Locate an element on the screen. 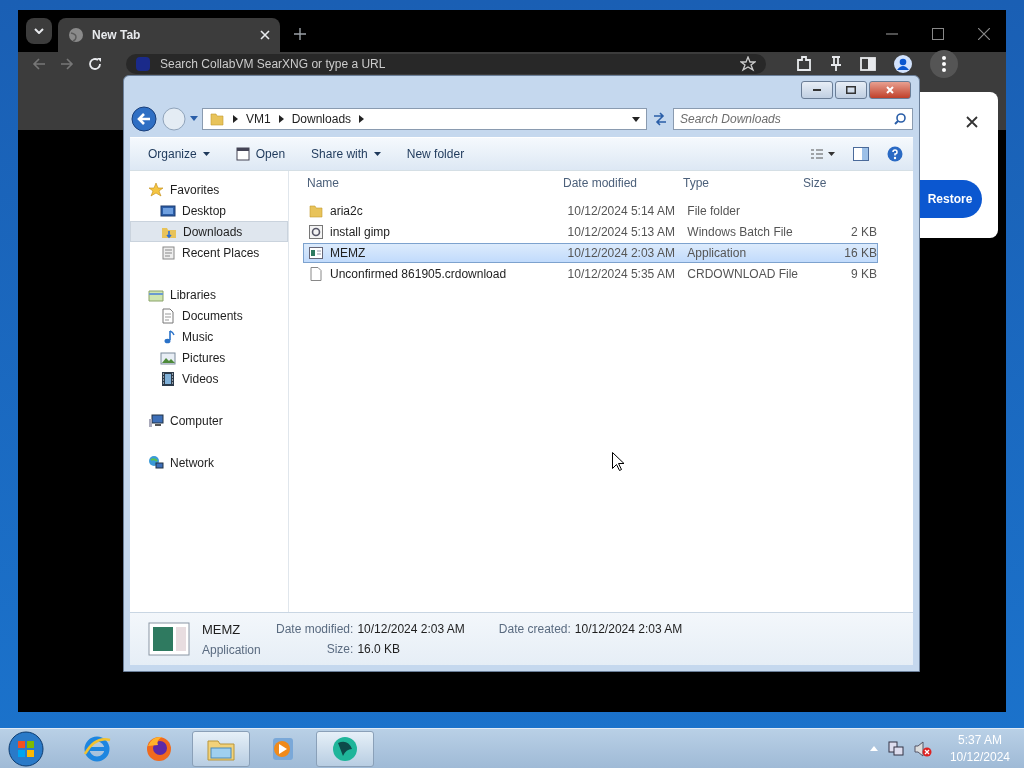 The width and height of the screenshot is (1024, 768). nav-item: Videos is located at coordinates (209, 378).